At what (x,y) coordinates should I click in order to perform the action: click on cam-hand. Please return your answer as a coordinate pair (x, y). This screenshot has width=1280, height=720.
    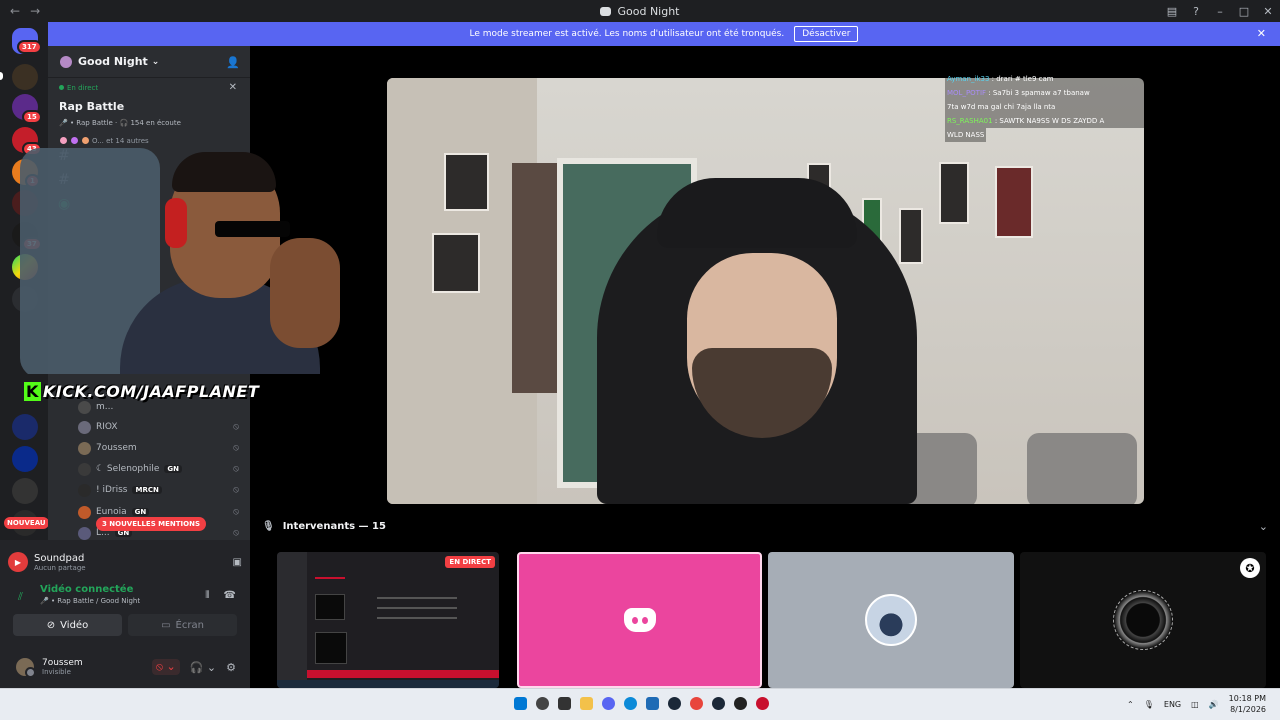
    Looking at the image, I should click on (305, 293).